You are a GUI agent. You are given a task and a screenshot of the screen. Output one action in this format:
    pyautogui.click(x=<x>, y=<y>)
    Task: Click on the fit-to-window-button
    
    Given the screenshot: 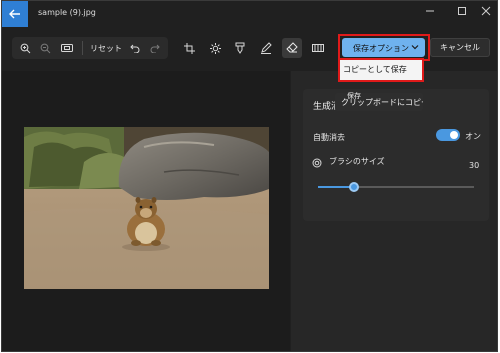 What is the action you would take?
    pyautogui.click(x=67, y=48)
    